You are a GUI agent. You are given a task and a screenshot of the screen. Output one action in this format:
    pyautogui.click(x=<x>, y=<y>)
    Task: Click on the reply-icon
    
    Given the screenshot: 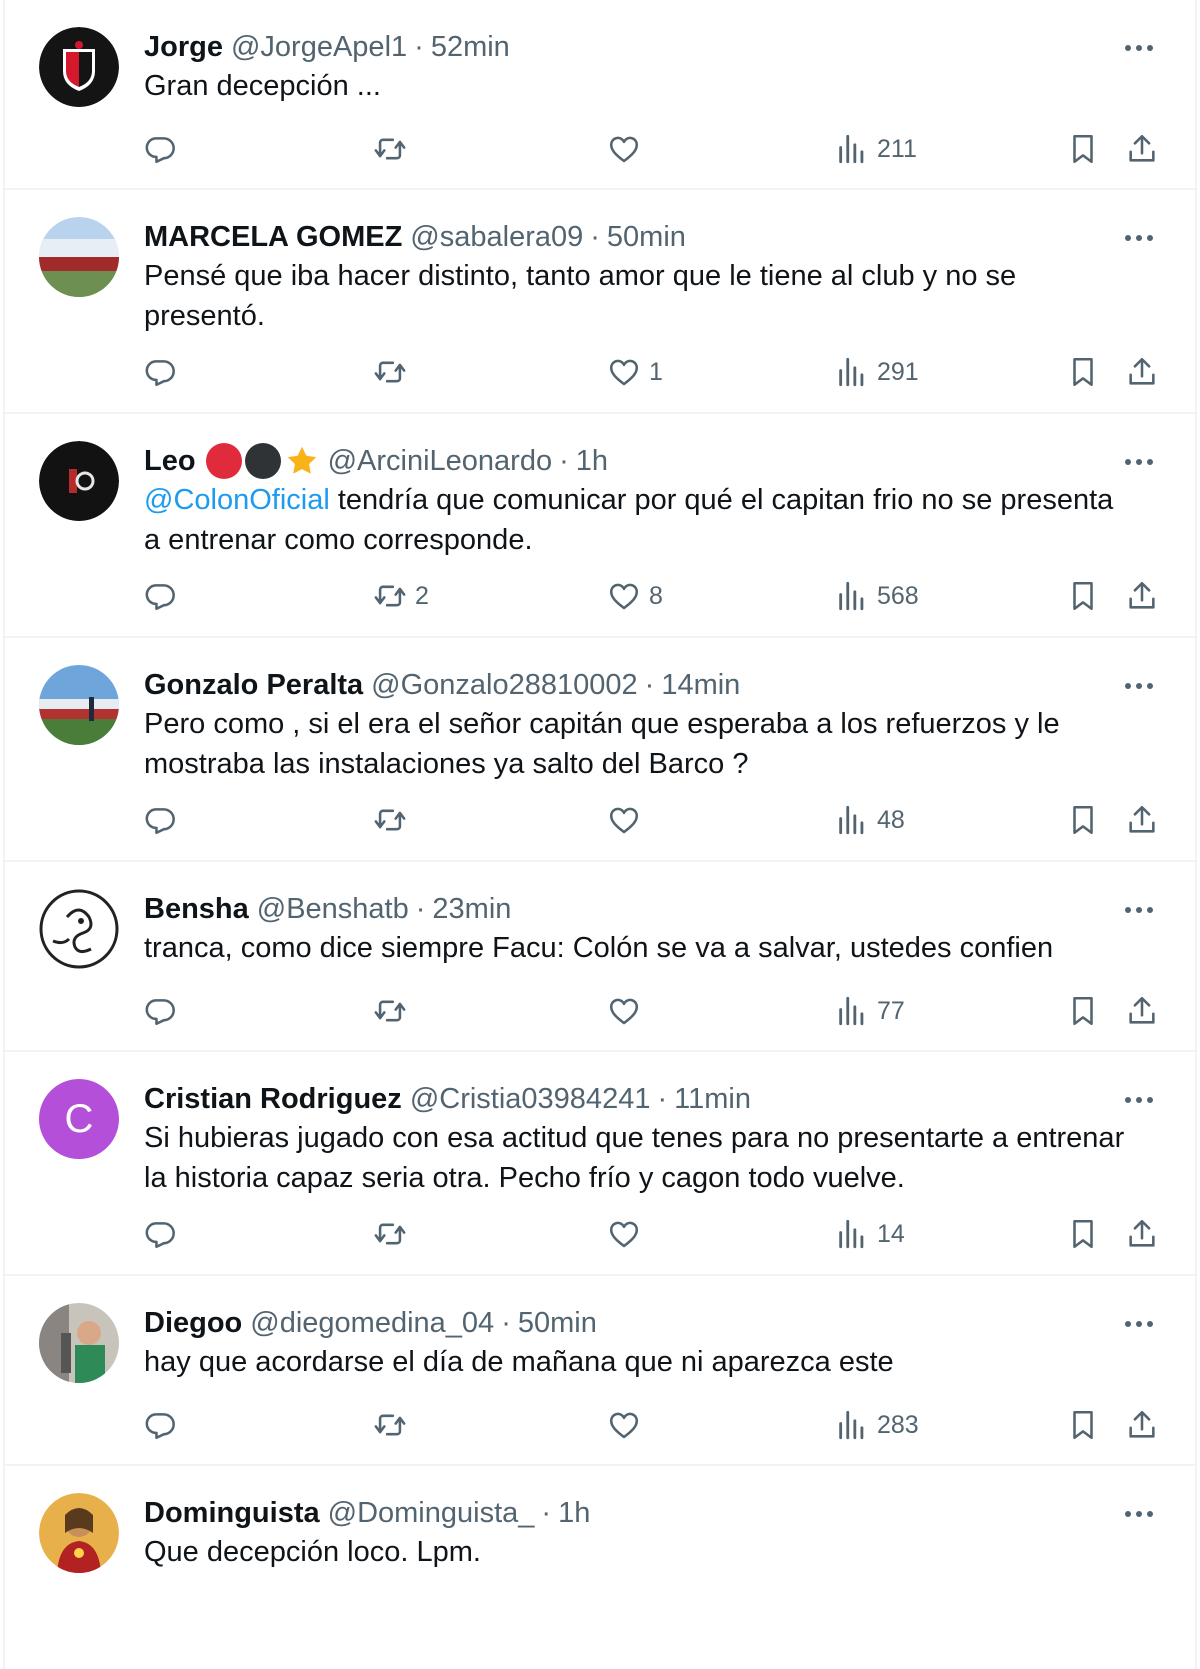 What is the action you would take?
    pyautogui.click(x=160, y=820)
    